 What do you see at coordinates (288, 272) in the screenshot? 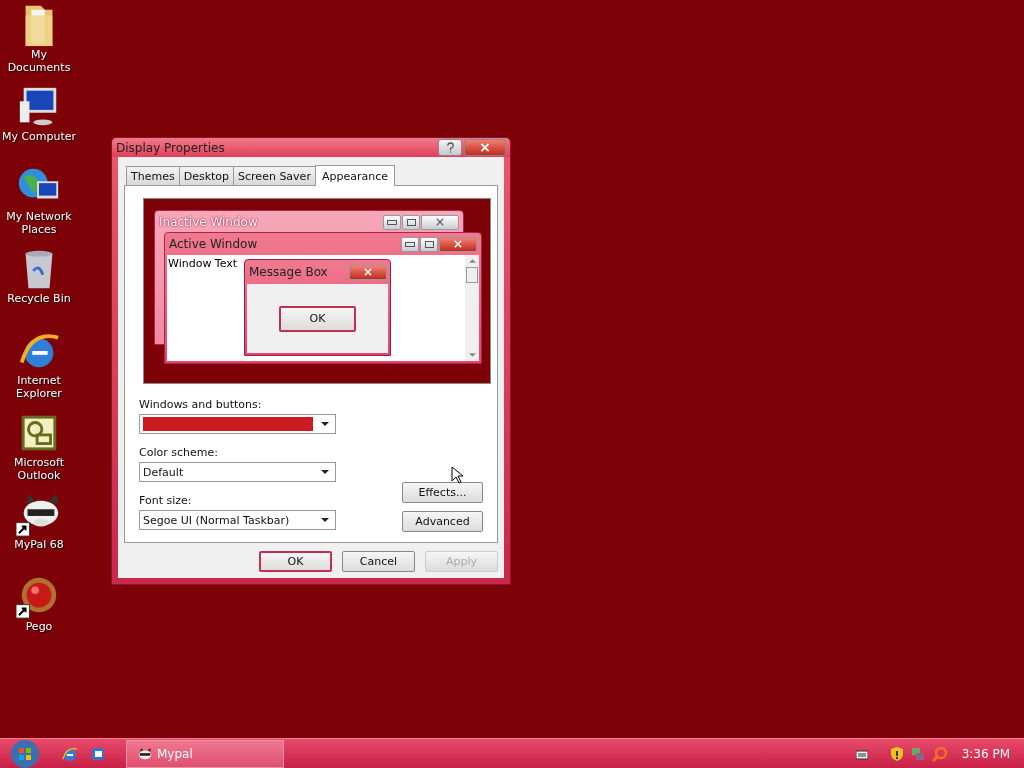
I see `window-title: Message Box` at bounding box center [288, 272].